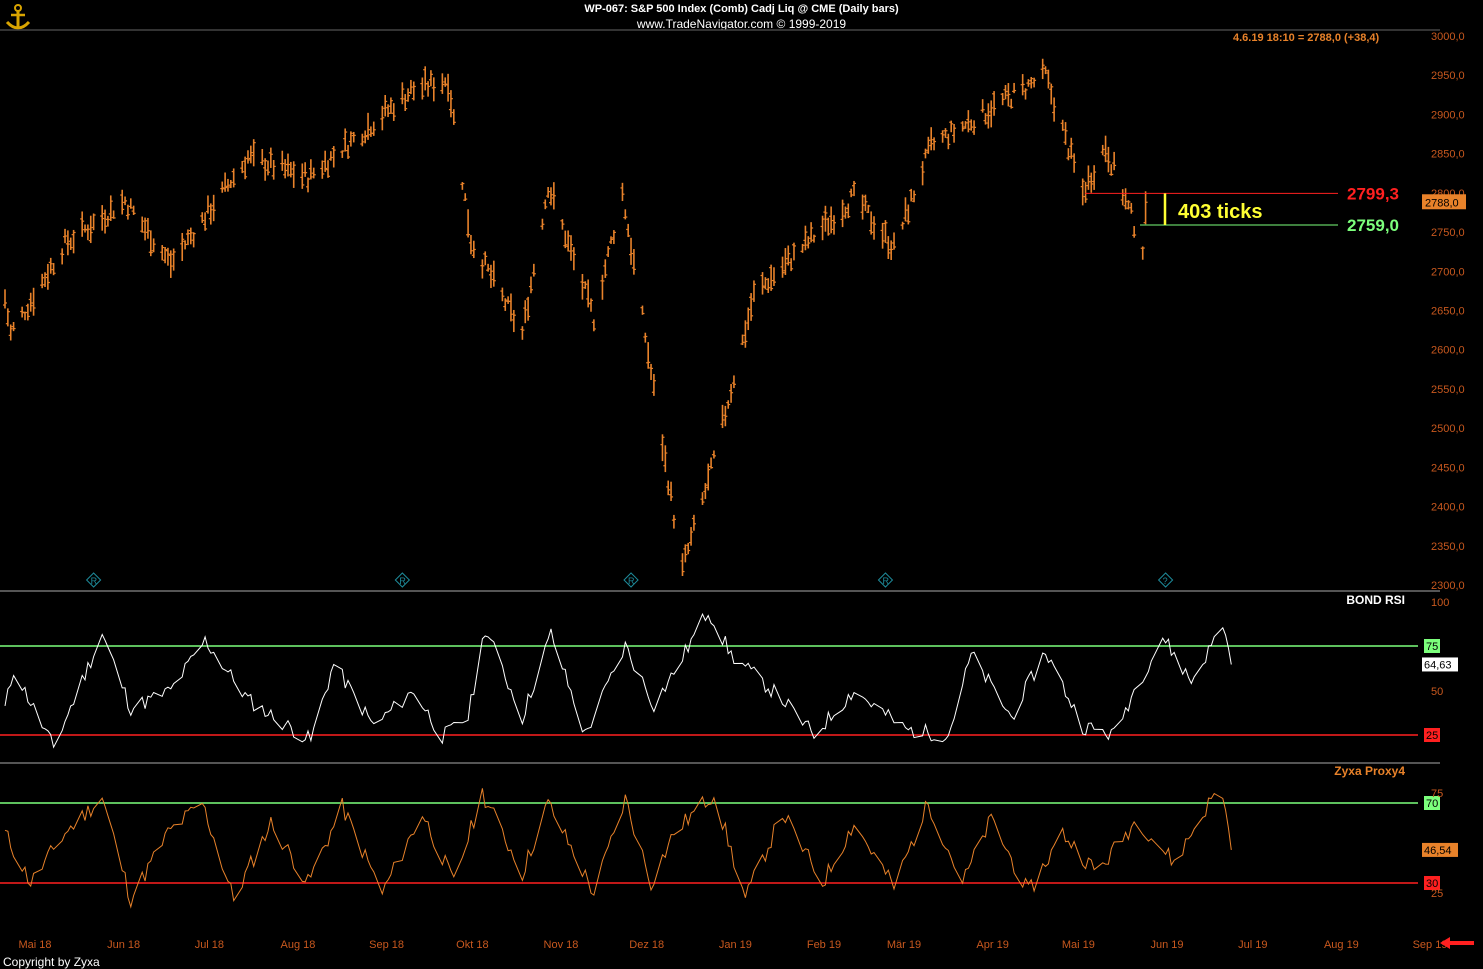  What do you see at coordinates (1448, 272) in the screenshot?
I see `price-tick-label: 2700,0` at bounding box center [1448, 272].